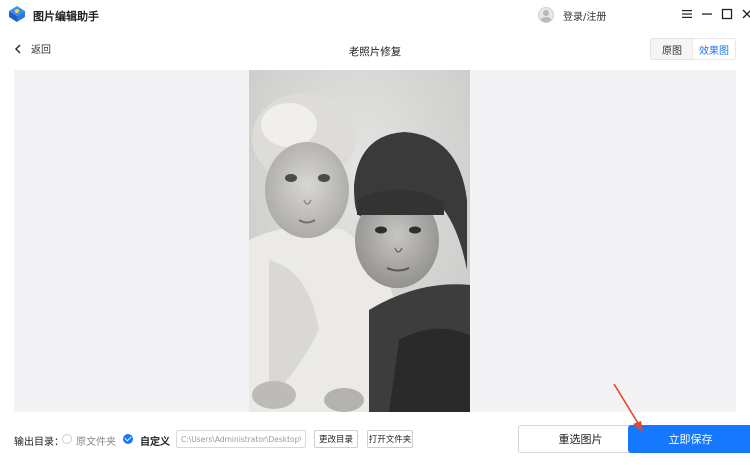 The image size is (750, 465). I want to click on tab-original: 原图, so click(672, 49).